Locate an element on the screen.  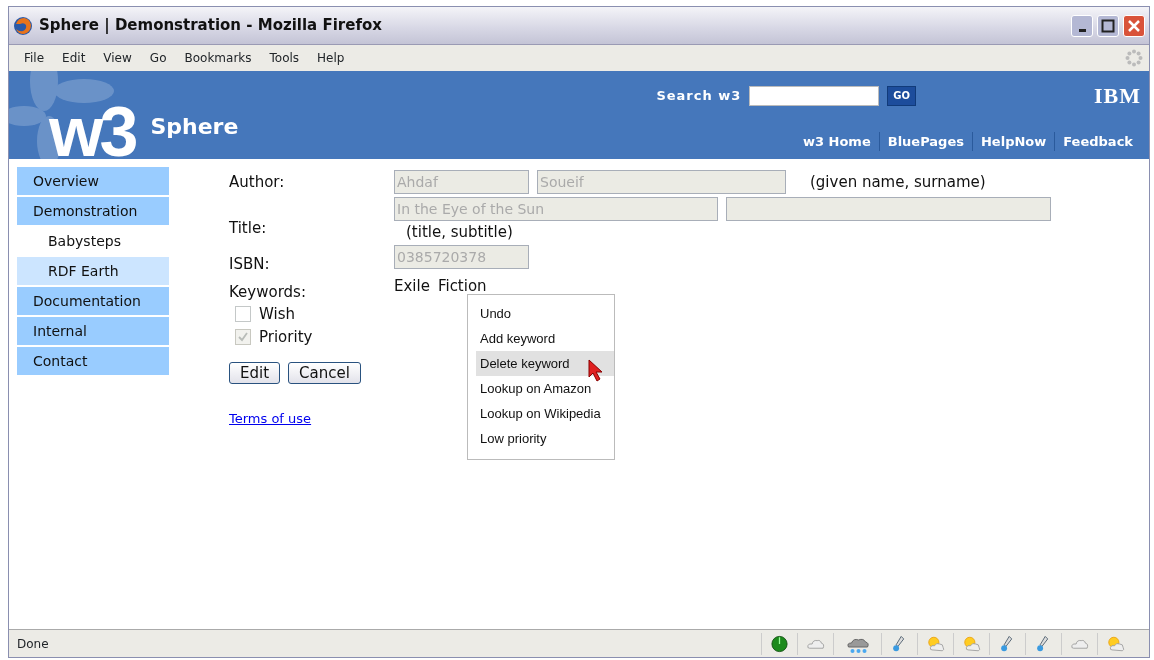
search-field is located at coordinates (814, 95).